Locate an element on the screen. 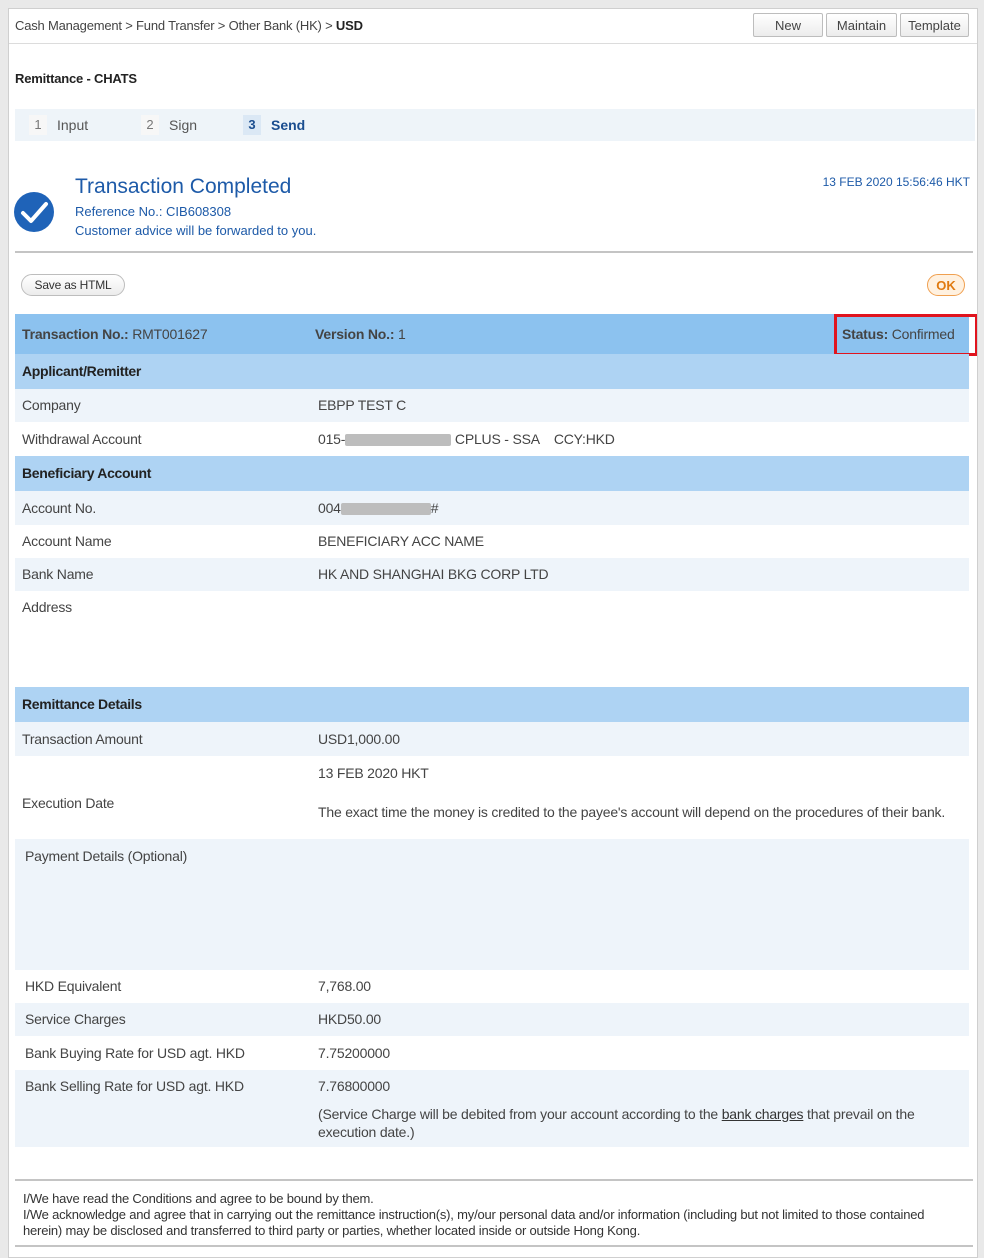 This screenshot has height=1258, width=984. field-value: 7.76800000 is located at coordinates (354, 1086).